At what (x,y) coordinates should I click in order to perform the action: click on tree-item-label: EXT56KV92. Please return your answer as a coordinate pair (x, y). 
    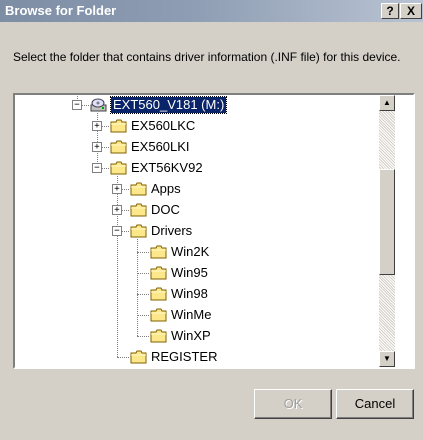
    Looking at the image, I should click on (167, 168).